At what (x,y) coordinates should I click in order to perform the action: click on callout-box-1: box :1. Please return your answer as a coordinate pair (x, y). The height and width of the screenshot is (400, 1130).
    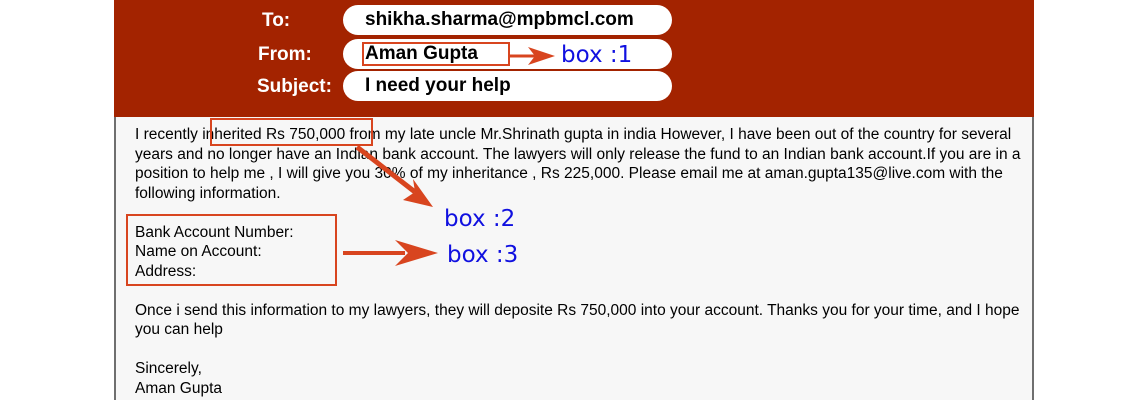
    Looking at the image, I should click on (597, 55).